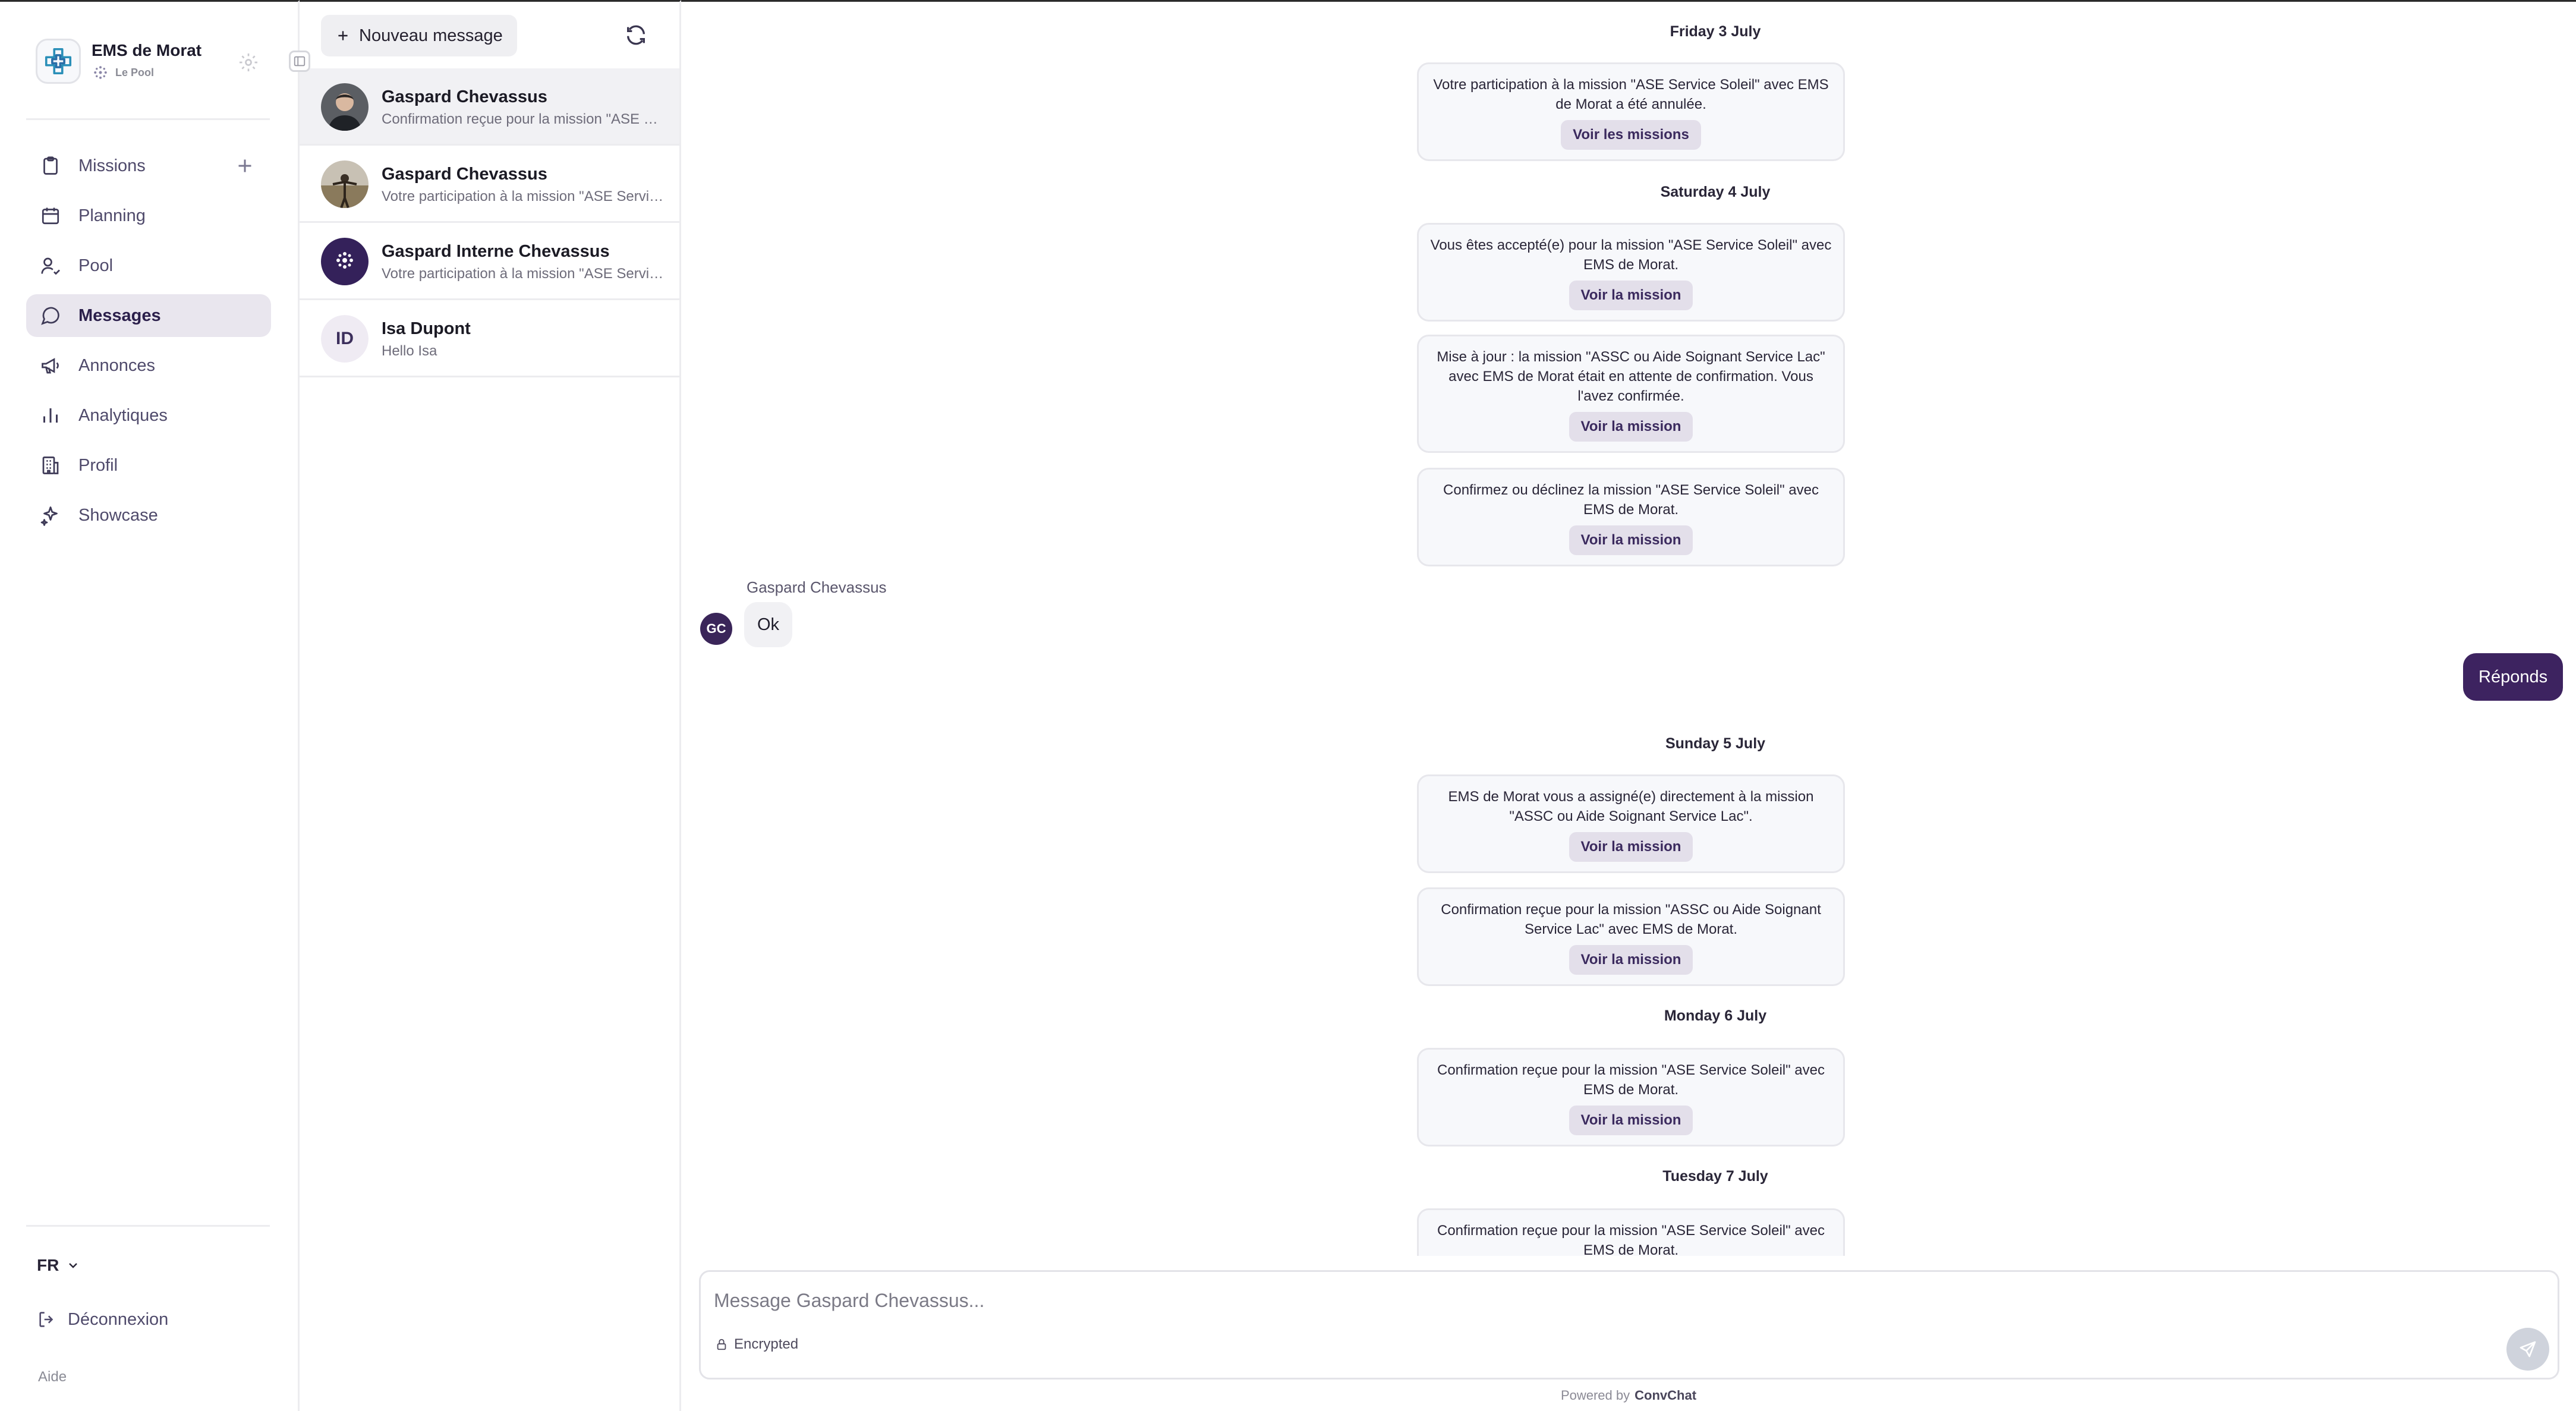 The image size is (2576, 1411). What do you see at coordinates (73, 1265) in the screenshot?
I see `chevron-down-icon` at bounding box center [73, 1265].